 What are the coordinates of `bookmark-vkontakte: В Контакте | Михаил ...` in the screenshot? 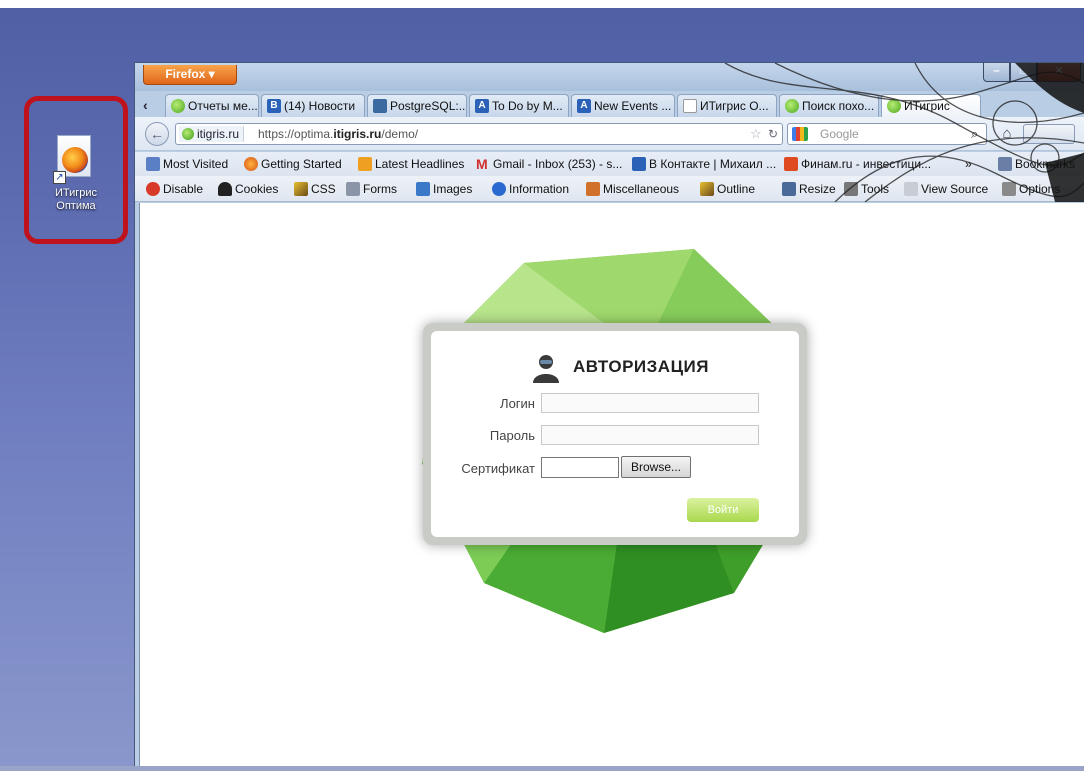 It's located at (703, 164).